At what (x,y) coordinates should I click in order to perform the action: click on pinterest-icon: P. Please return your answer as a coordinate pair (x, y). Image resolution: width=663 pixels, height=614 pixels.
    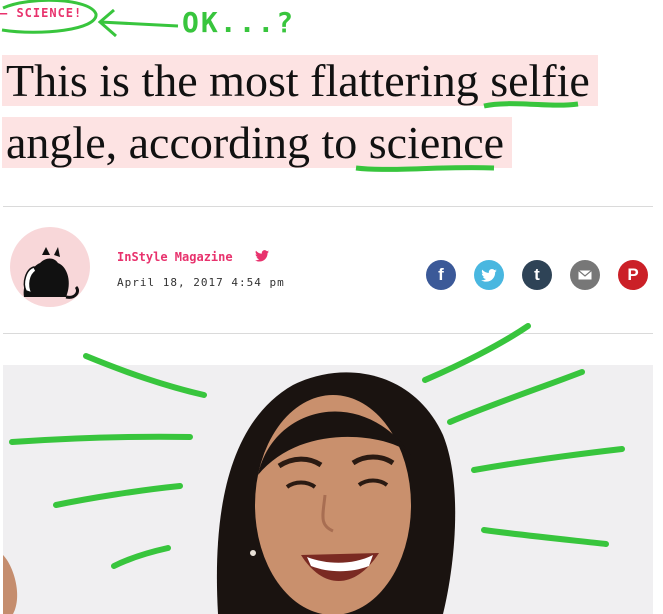
    Looking at the image, I should click on (633, 274).